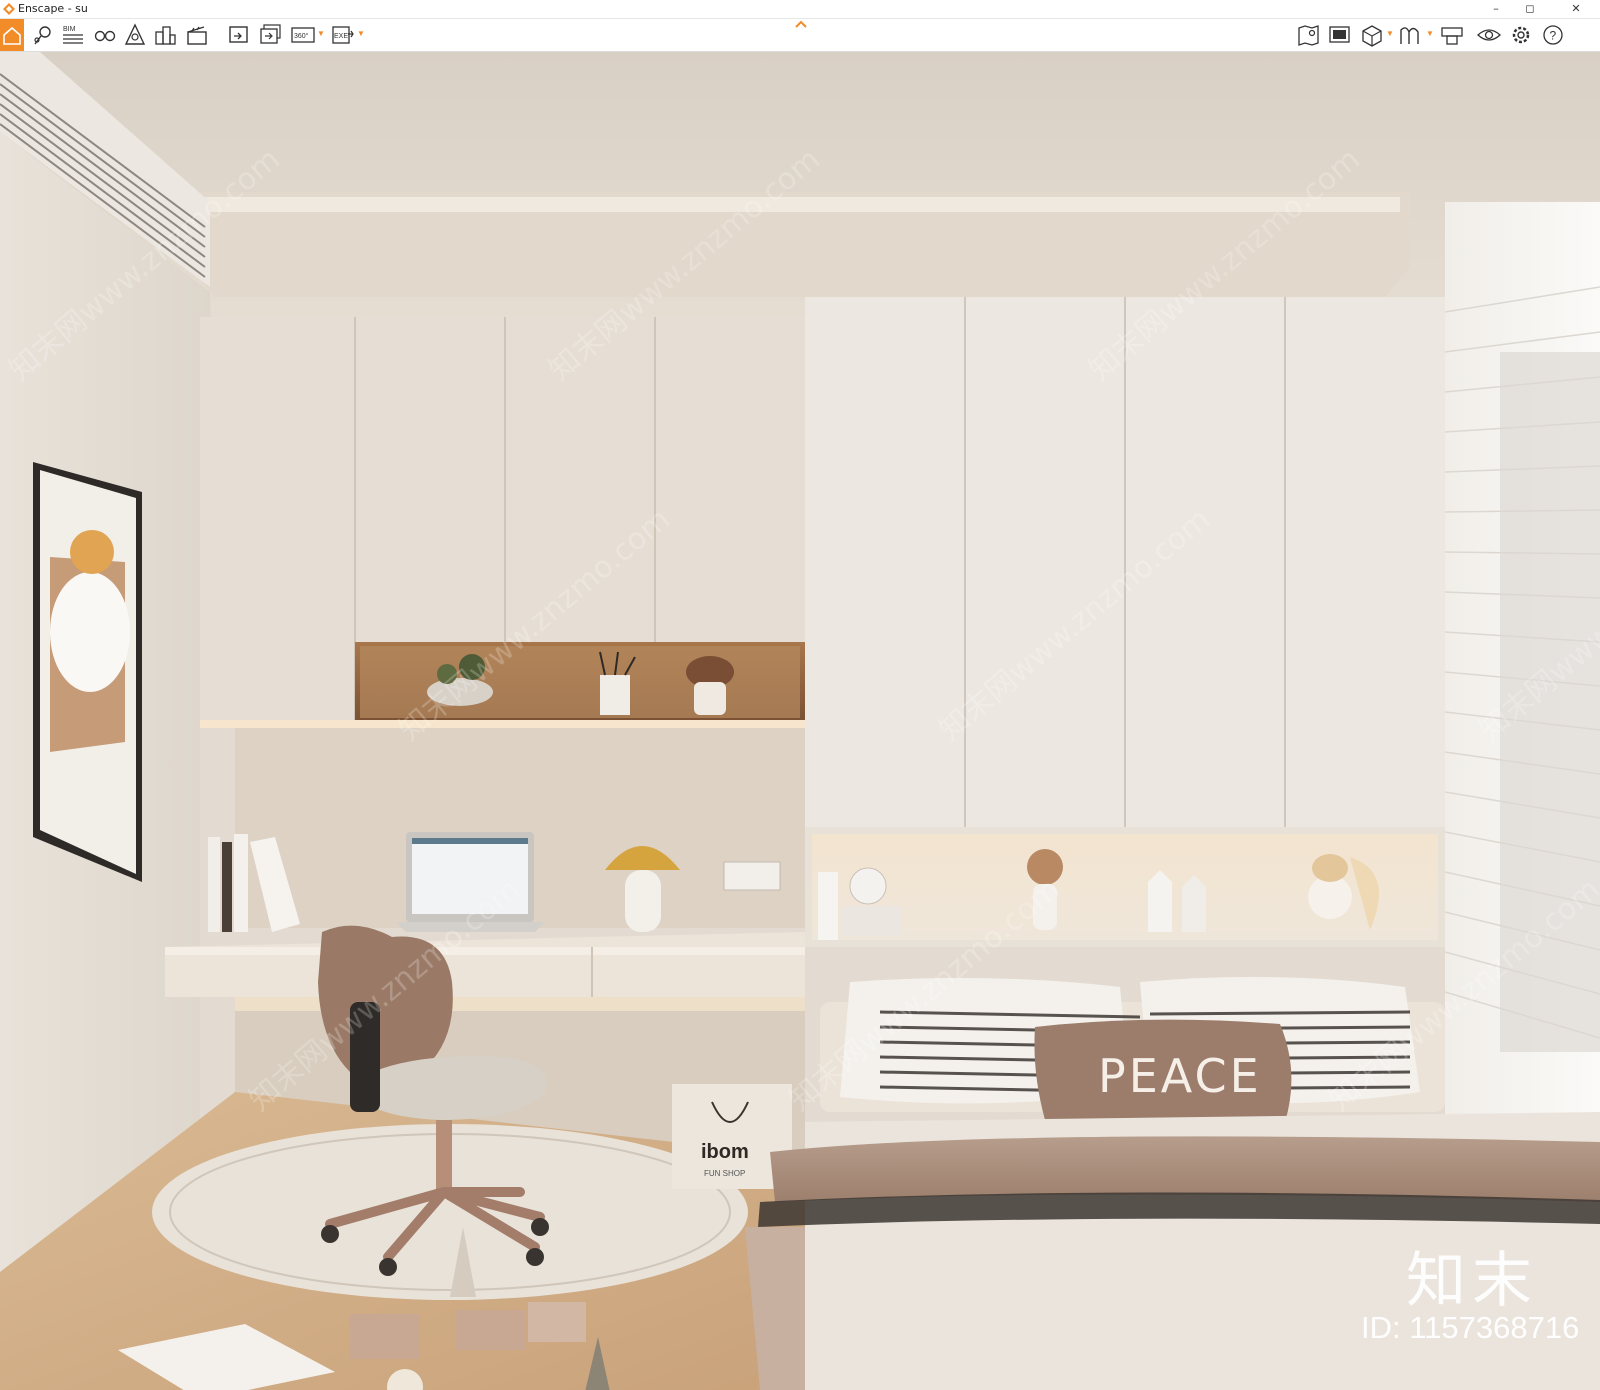  I want to click on section-view-button, so click(1372, 35).